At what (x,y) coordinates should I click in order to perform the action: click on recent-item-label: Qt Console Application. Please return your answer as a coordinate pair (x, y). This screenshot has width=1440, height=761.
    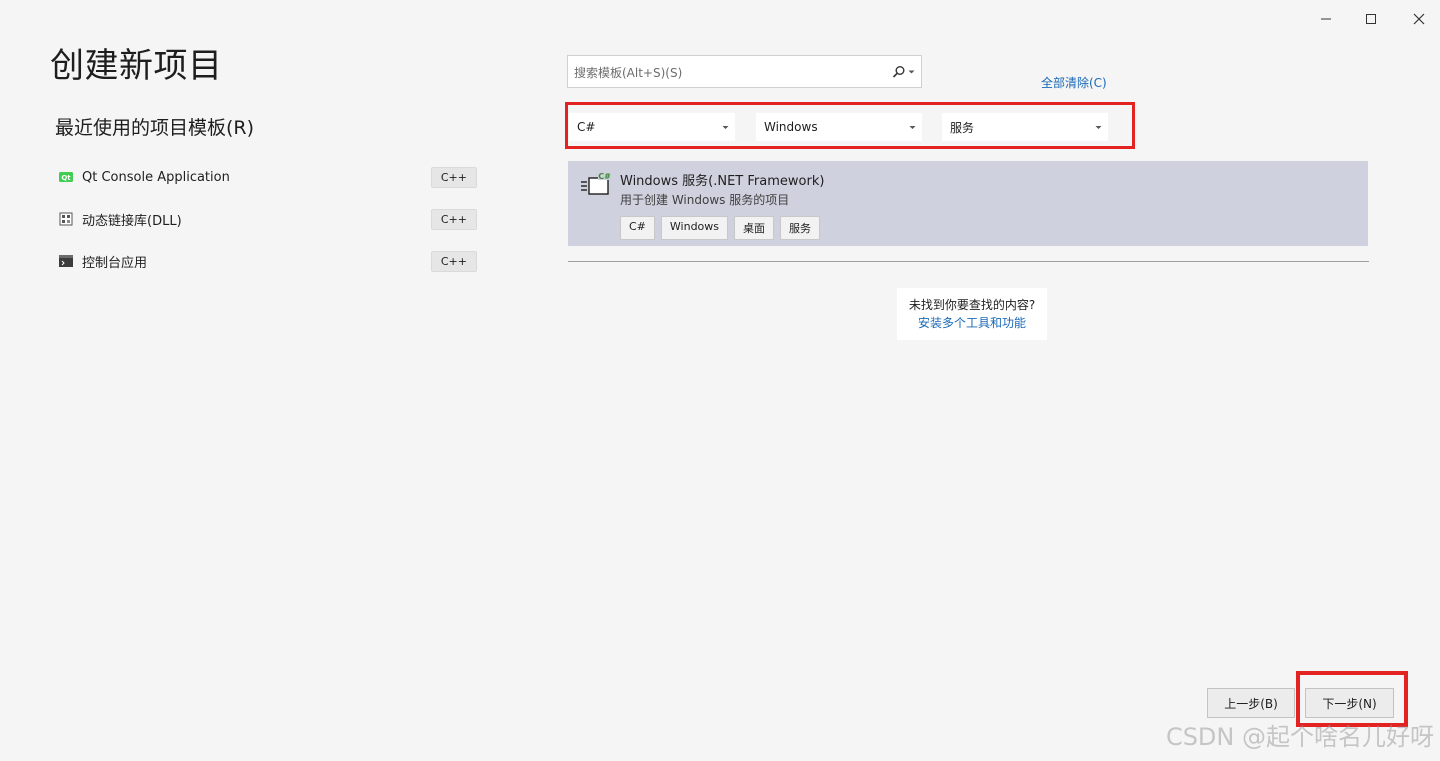
    Looking at the image, I should click on (156, 177).